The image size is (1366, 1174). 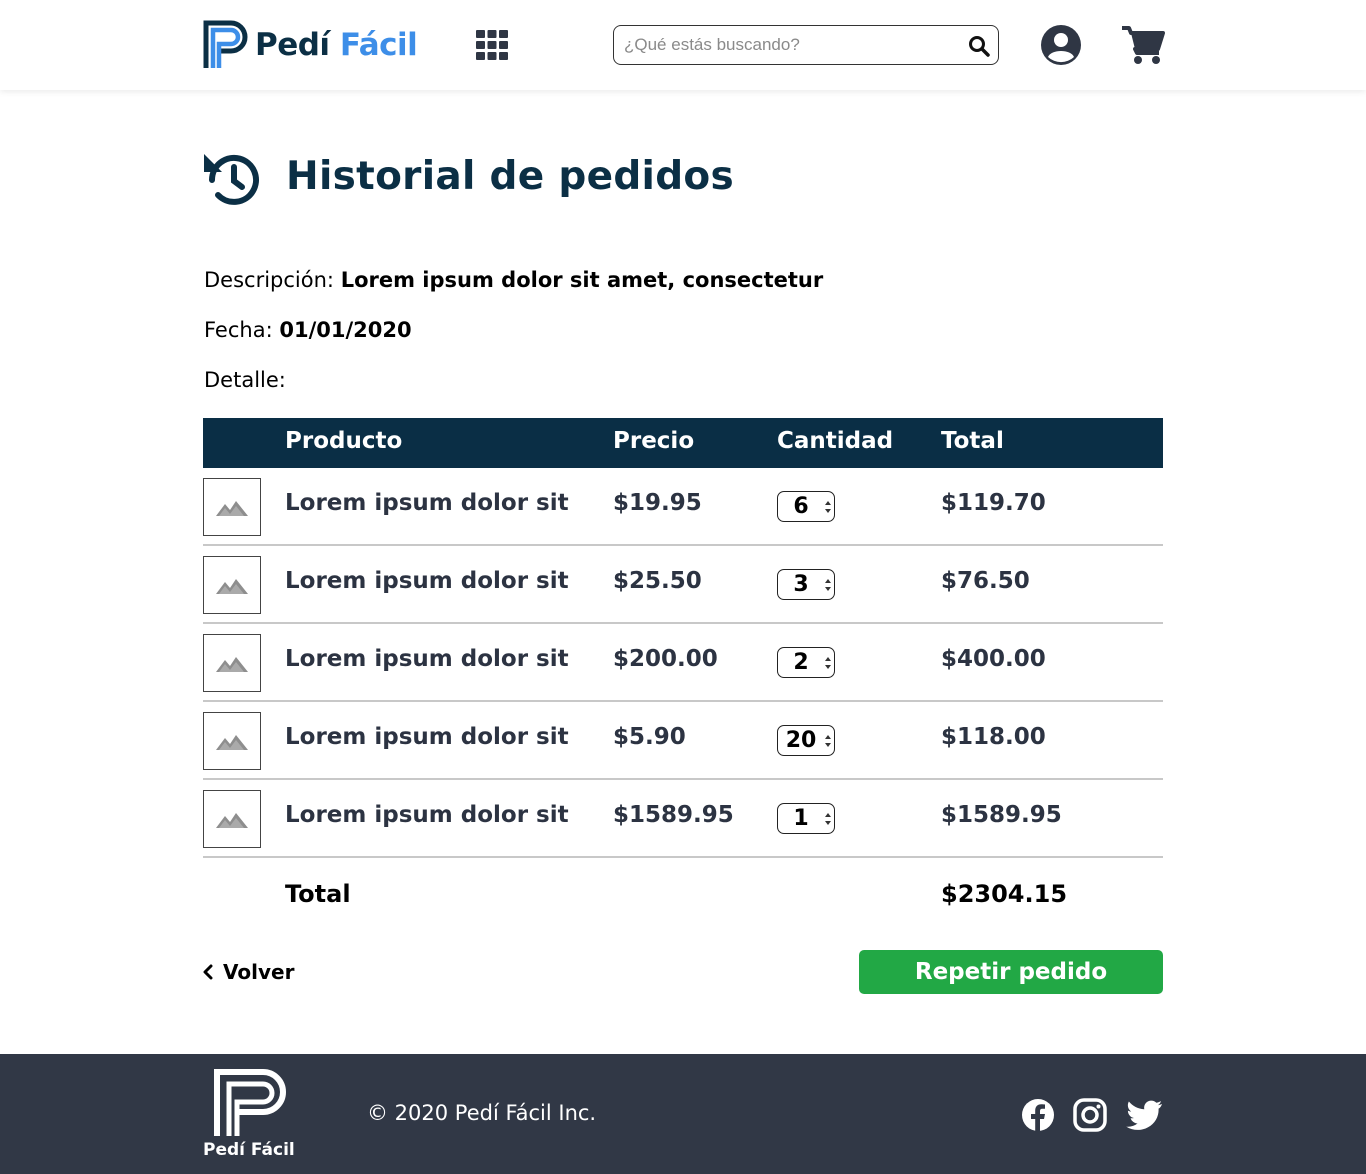 What do you see at coordinates (1061, 45) in the screenshot?
I see `user-account-icon` at bounding box center [1061, 45].